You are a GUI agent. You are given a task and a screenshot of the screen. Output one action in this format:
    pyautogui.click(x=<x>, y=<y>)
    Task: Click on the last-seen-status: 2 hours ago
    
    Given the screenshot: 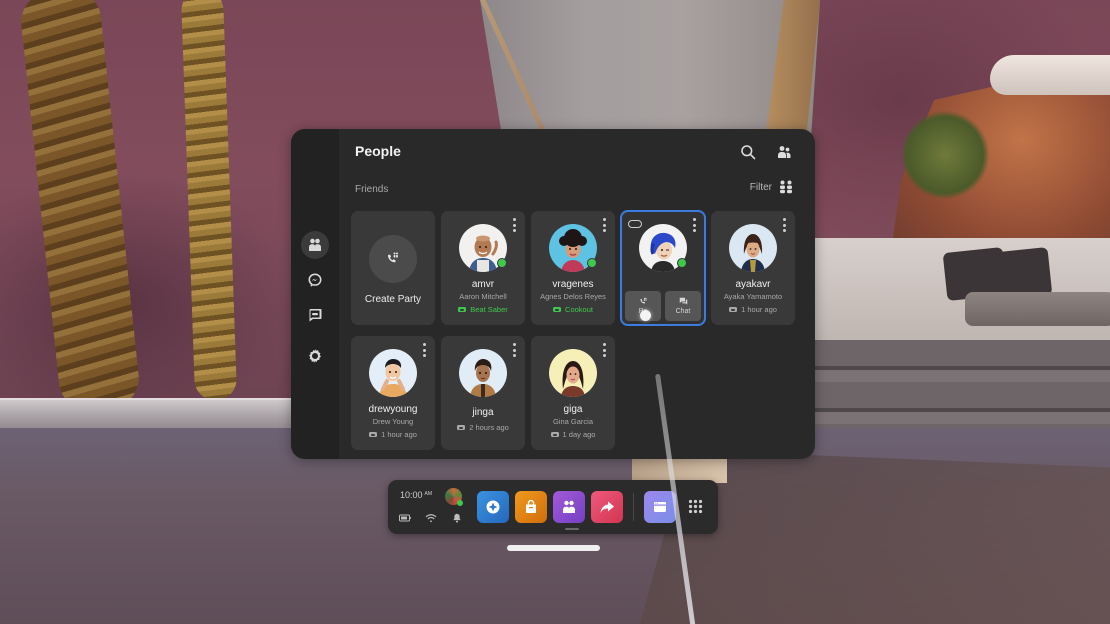 What is the action you would take?
    pyautogui.click(x=483, y=427)
    